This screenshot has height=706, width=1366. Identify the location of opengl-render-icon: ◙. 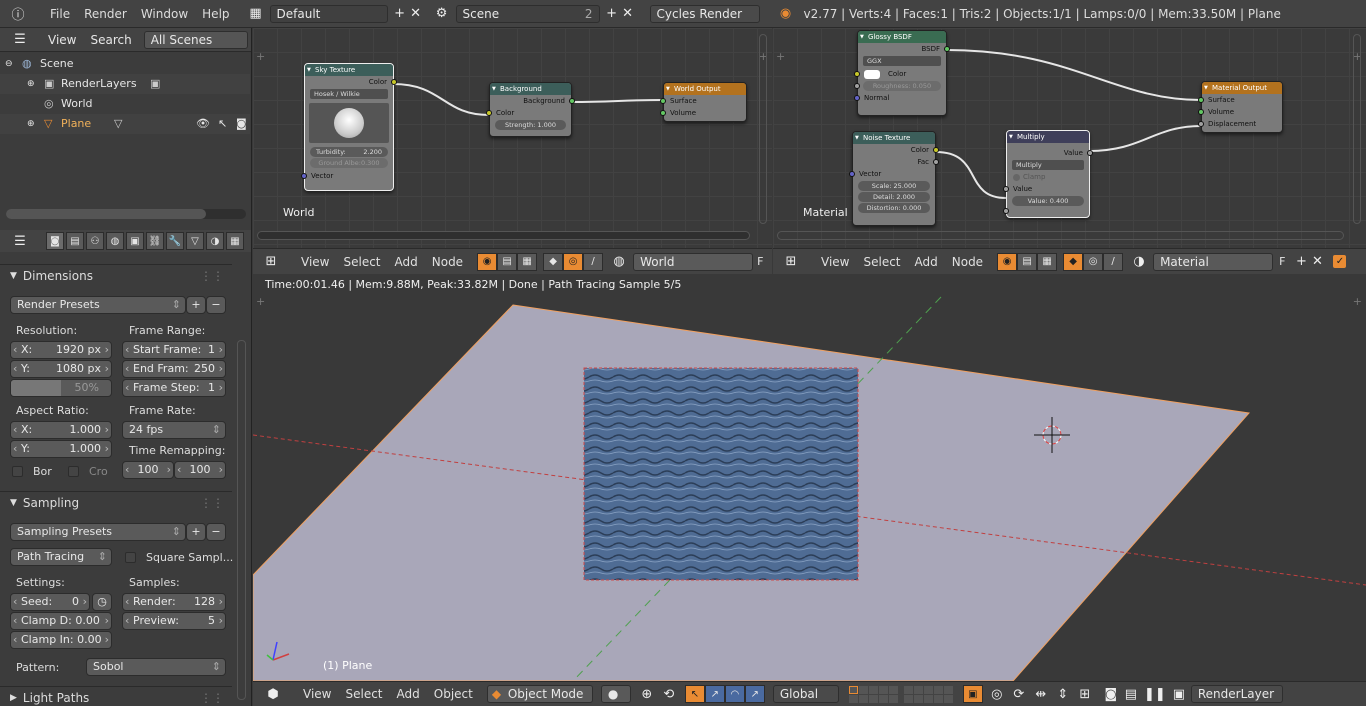
(1111, 694).